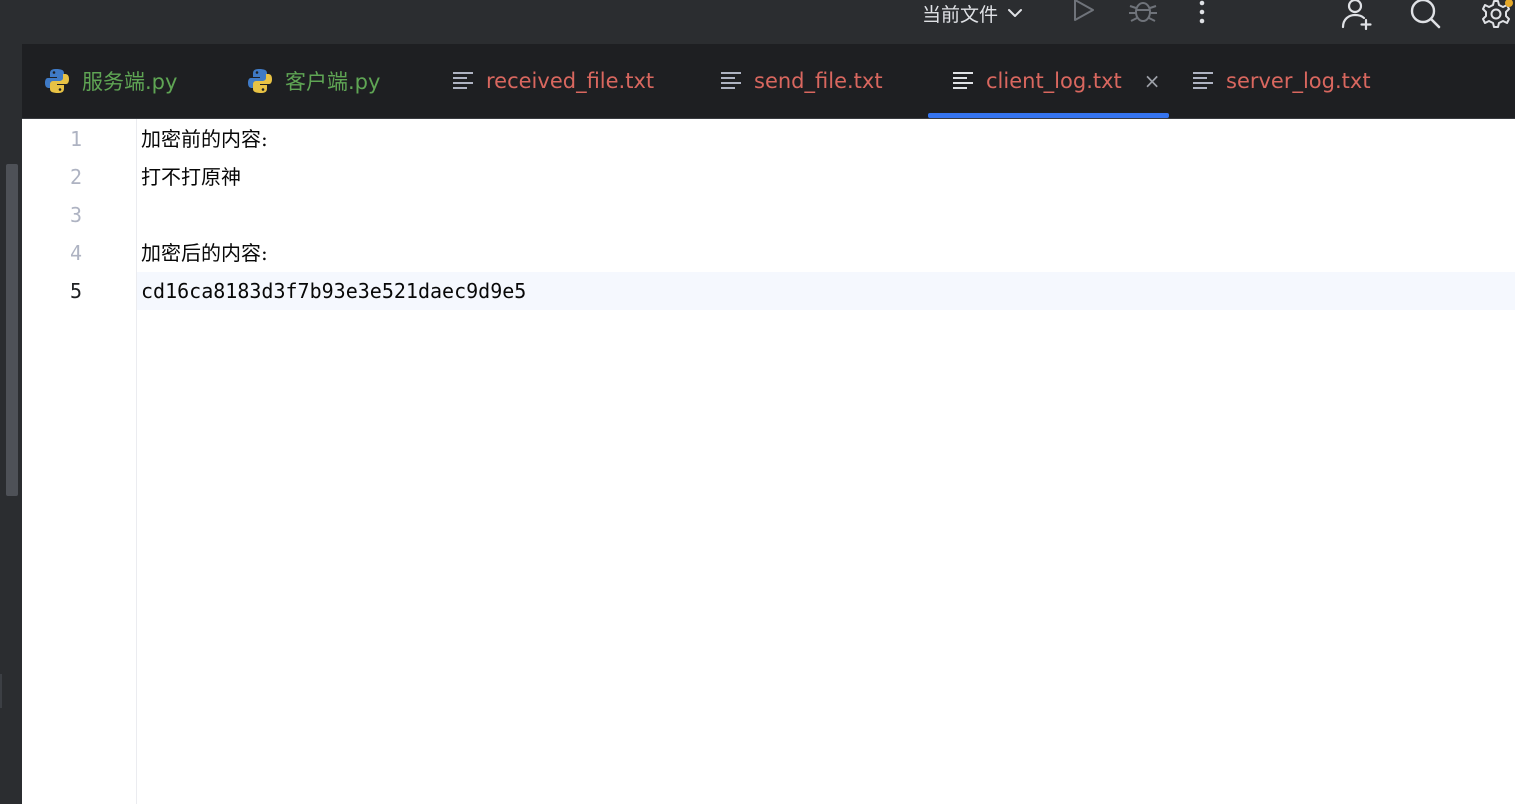 The width and height of the screenshot is (1515, 804). Describe the element at coordinates (1084, 12) in the screenshot. I see `run-icon` at that location.